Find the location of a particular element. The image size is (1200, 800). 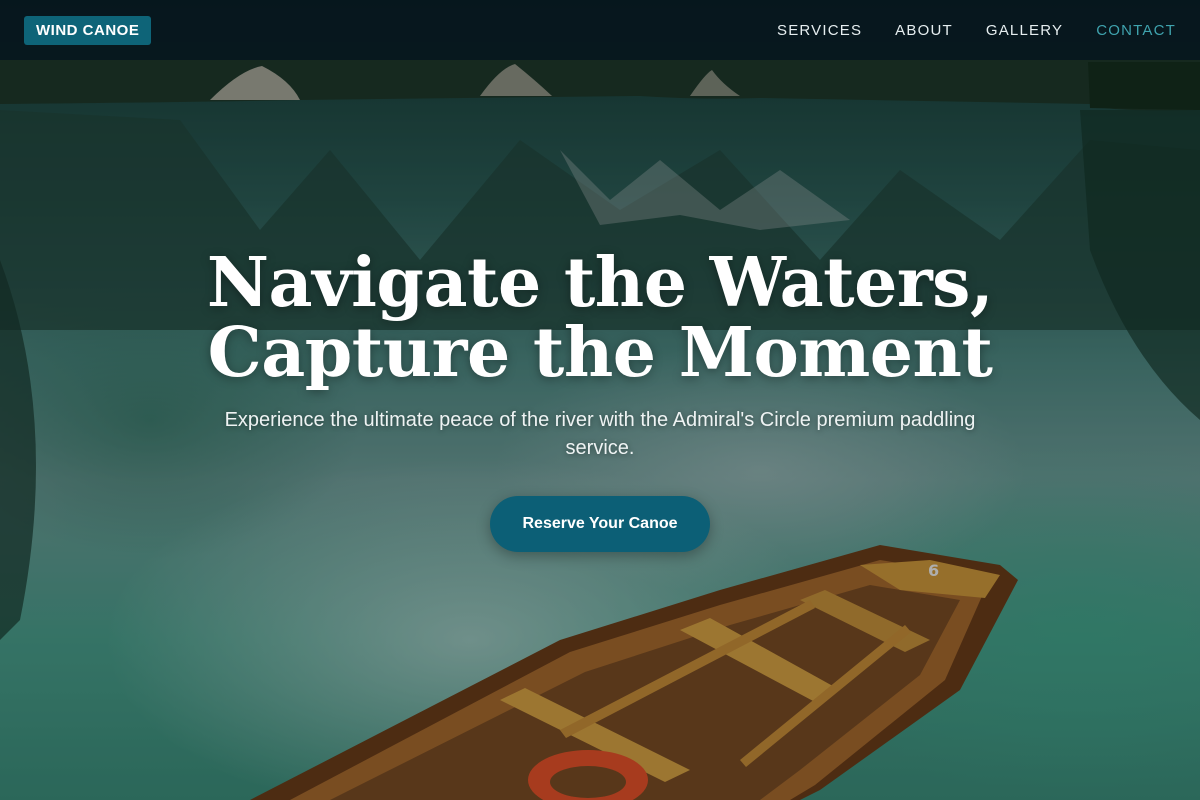

hero-title-line-2: Capture the Moment is located at coordinates (600, 353).